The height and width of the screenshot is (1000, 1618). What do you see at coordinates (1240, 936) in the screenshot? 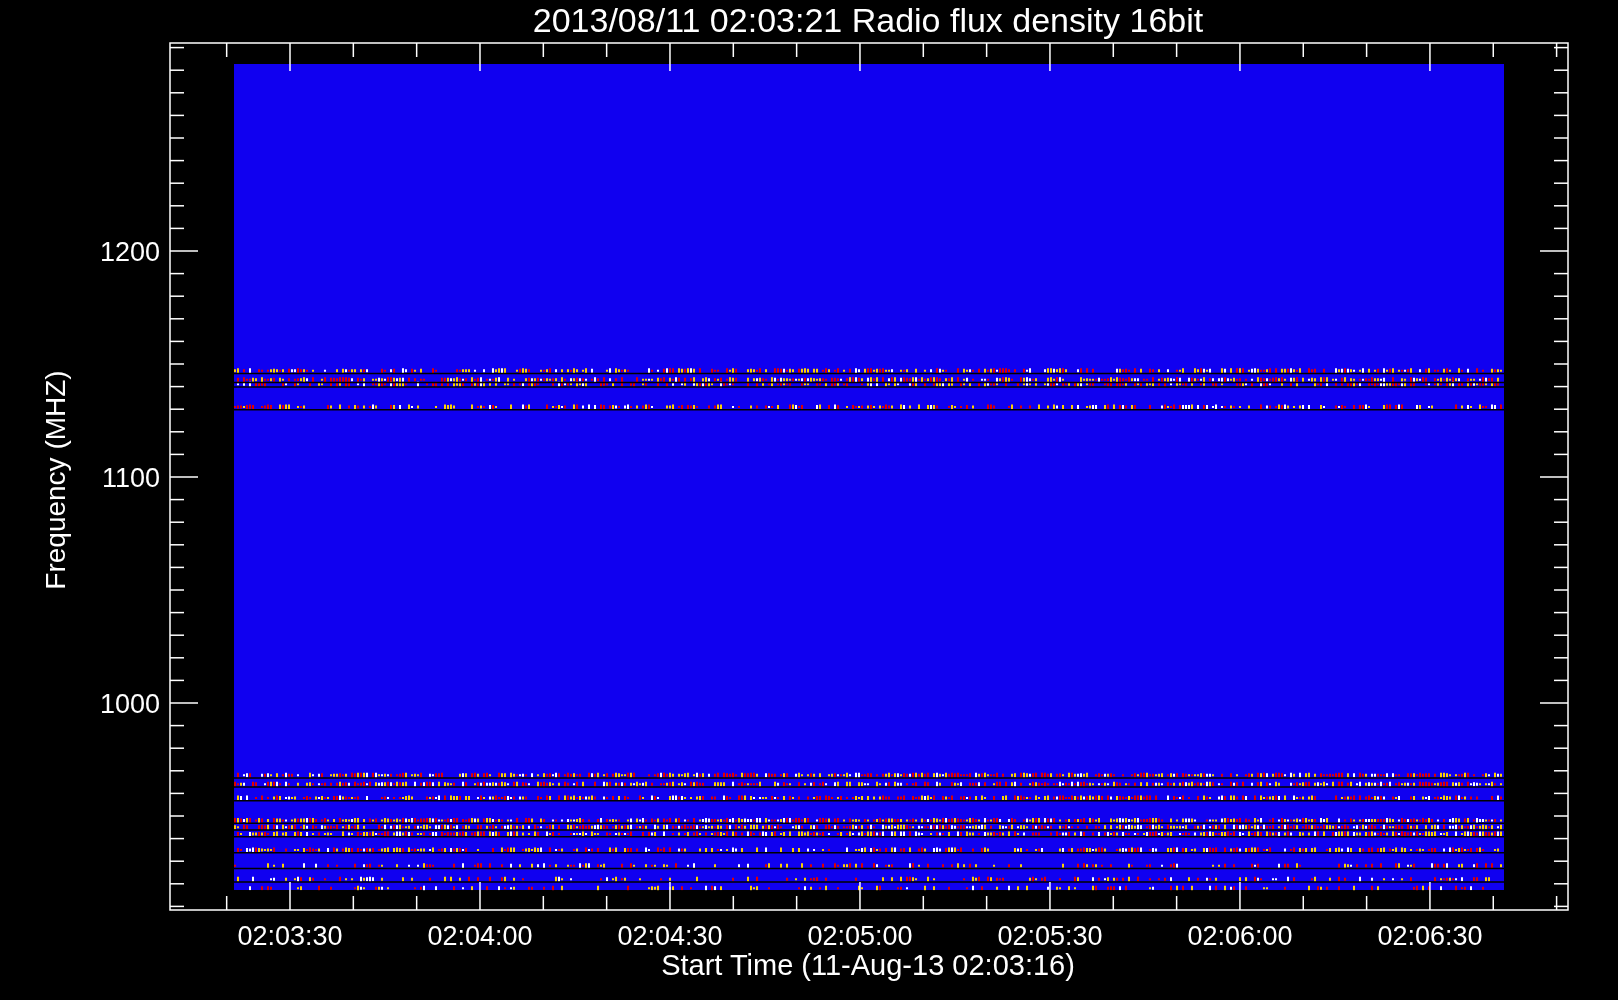
I see `x-tick-label: 02:06:00` at bounding box center [1240, 936].